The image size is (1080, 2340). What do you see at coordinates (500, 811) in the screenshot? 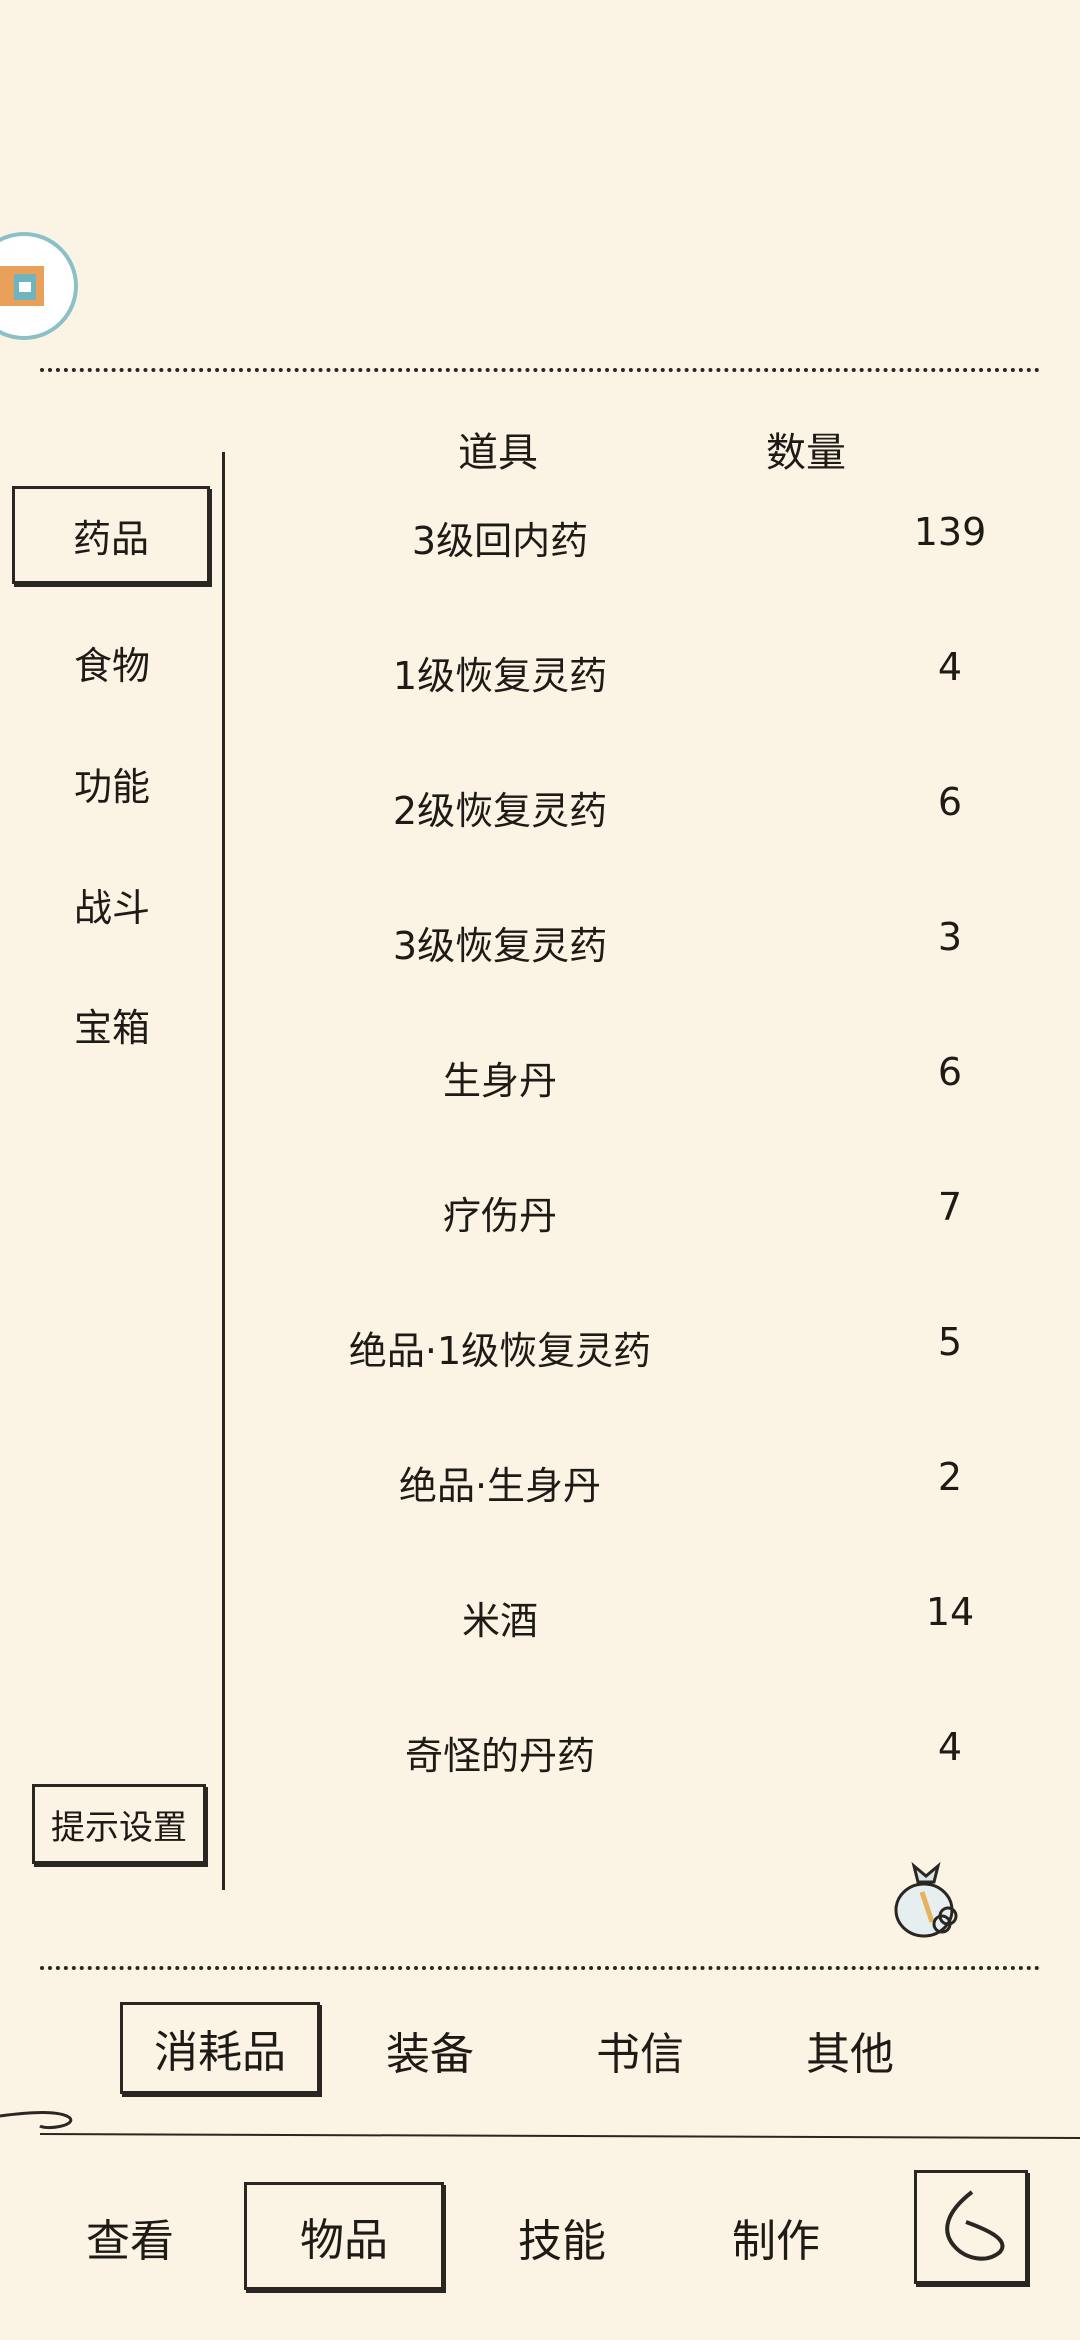
I see `item-name: 2级恢复灵药` at bounding box center [500, 811].